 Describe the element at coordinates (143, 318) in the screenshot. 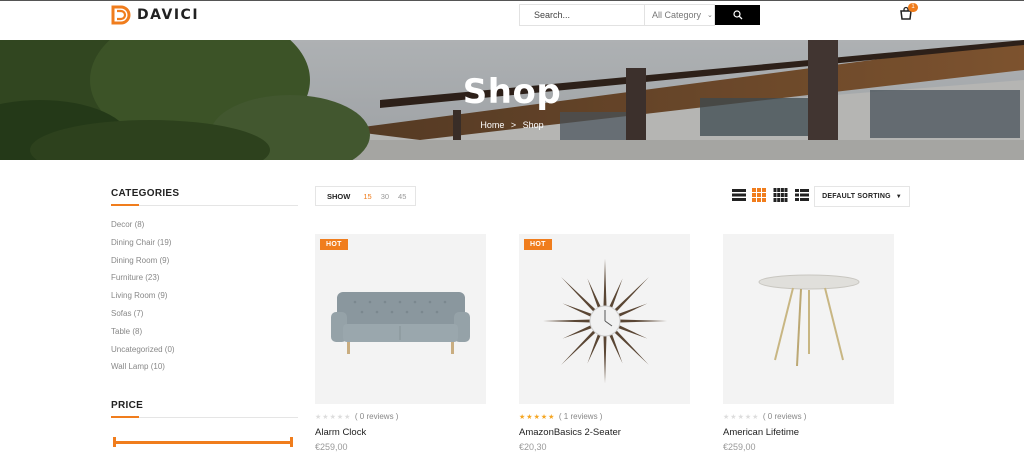

I see `category-item: Sofas (7)` at that location.